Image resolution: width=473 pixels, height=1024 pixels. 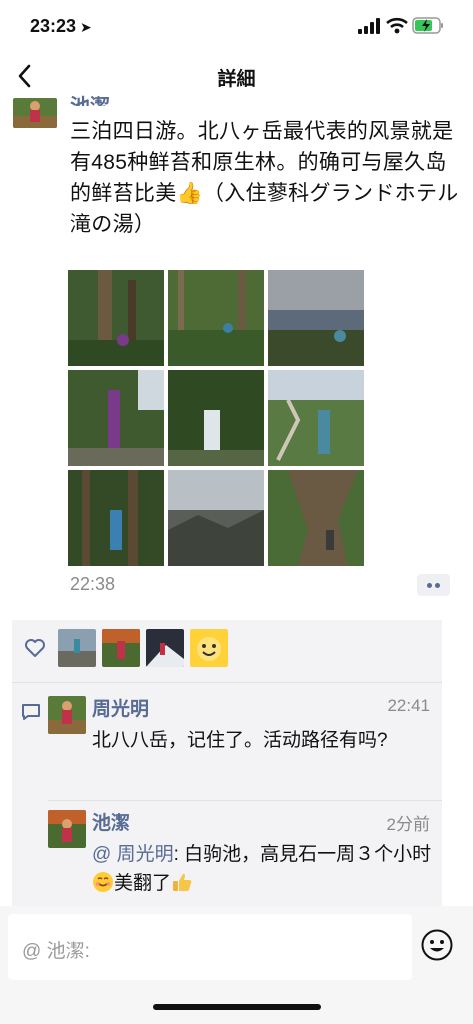 I want to click on status-bar: 23:23 ➤, so click(x=236, y=27).